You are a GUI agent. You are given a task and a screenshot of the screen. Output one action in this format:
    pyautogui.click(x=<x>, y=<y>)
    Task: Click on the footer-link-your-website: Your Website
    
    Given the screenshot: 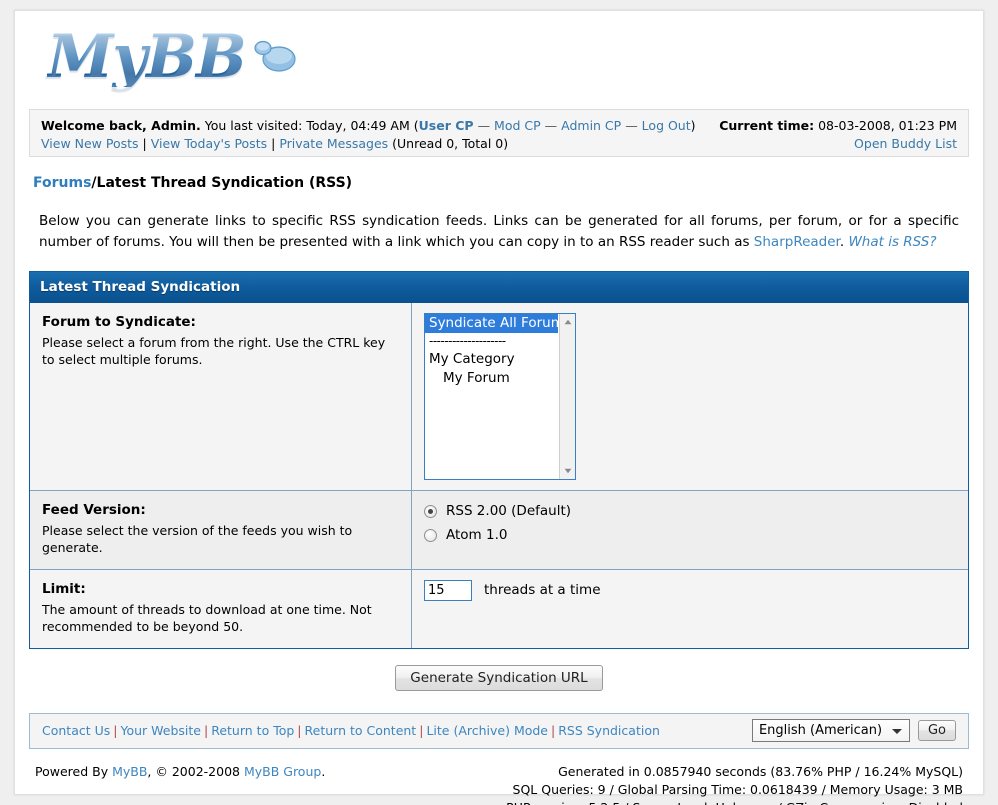 What is the action you would take?
    pyautogui.click(x=161, y=730)
    